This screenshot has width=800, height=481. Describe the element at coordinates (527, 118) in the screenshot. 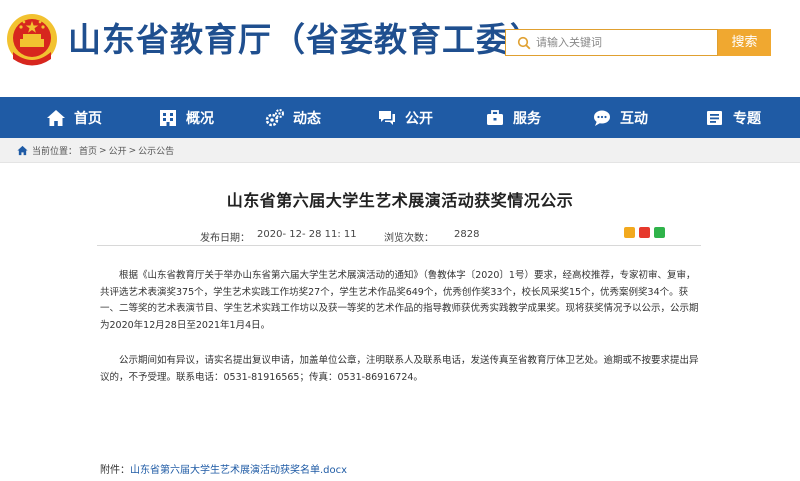

I see `nav-label: 服务` at that location.